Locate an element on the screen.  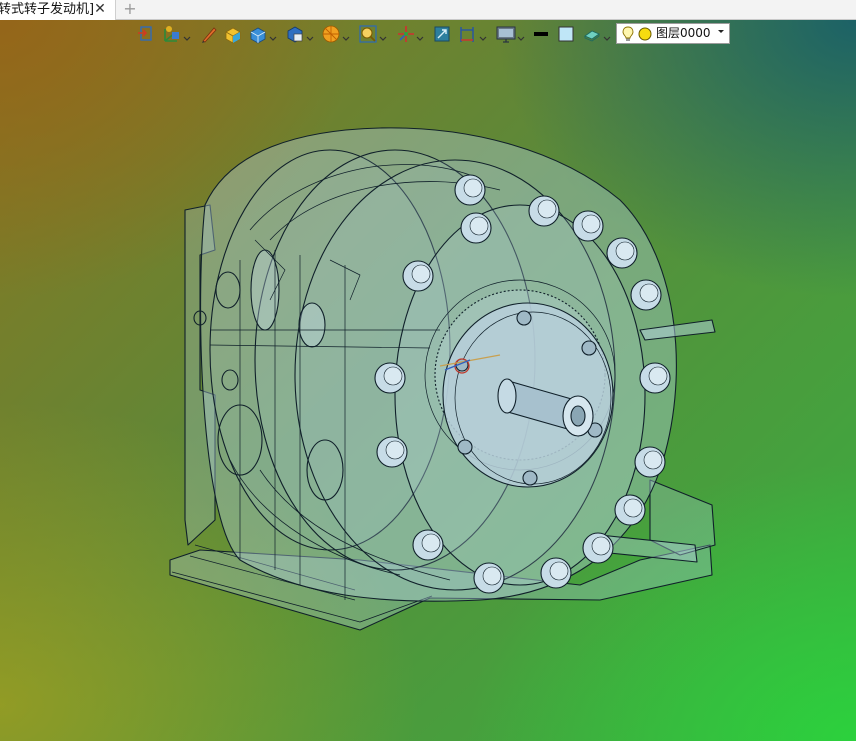
zoom-dropdown-icon is located at coordinates (383, 35).